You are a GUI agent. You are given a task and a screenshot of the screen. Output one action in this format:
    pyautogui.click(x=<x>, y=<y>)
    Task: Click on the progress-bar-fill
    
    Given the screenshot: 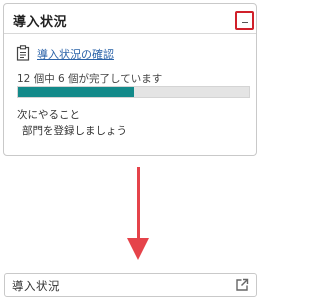 What is the action you would take?
    pyautogui.click(x=76, y=92)
    